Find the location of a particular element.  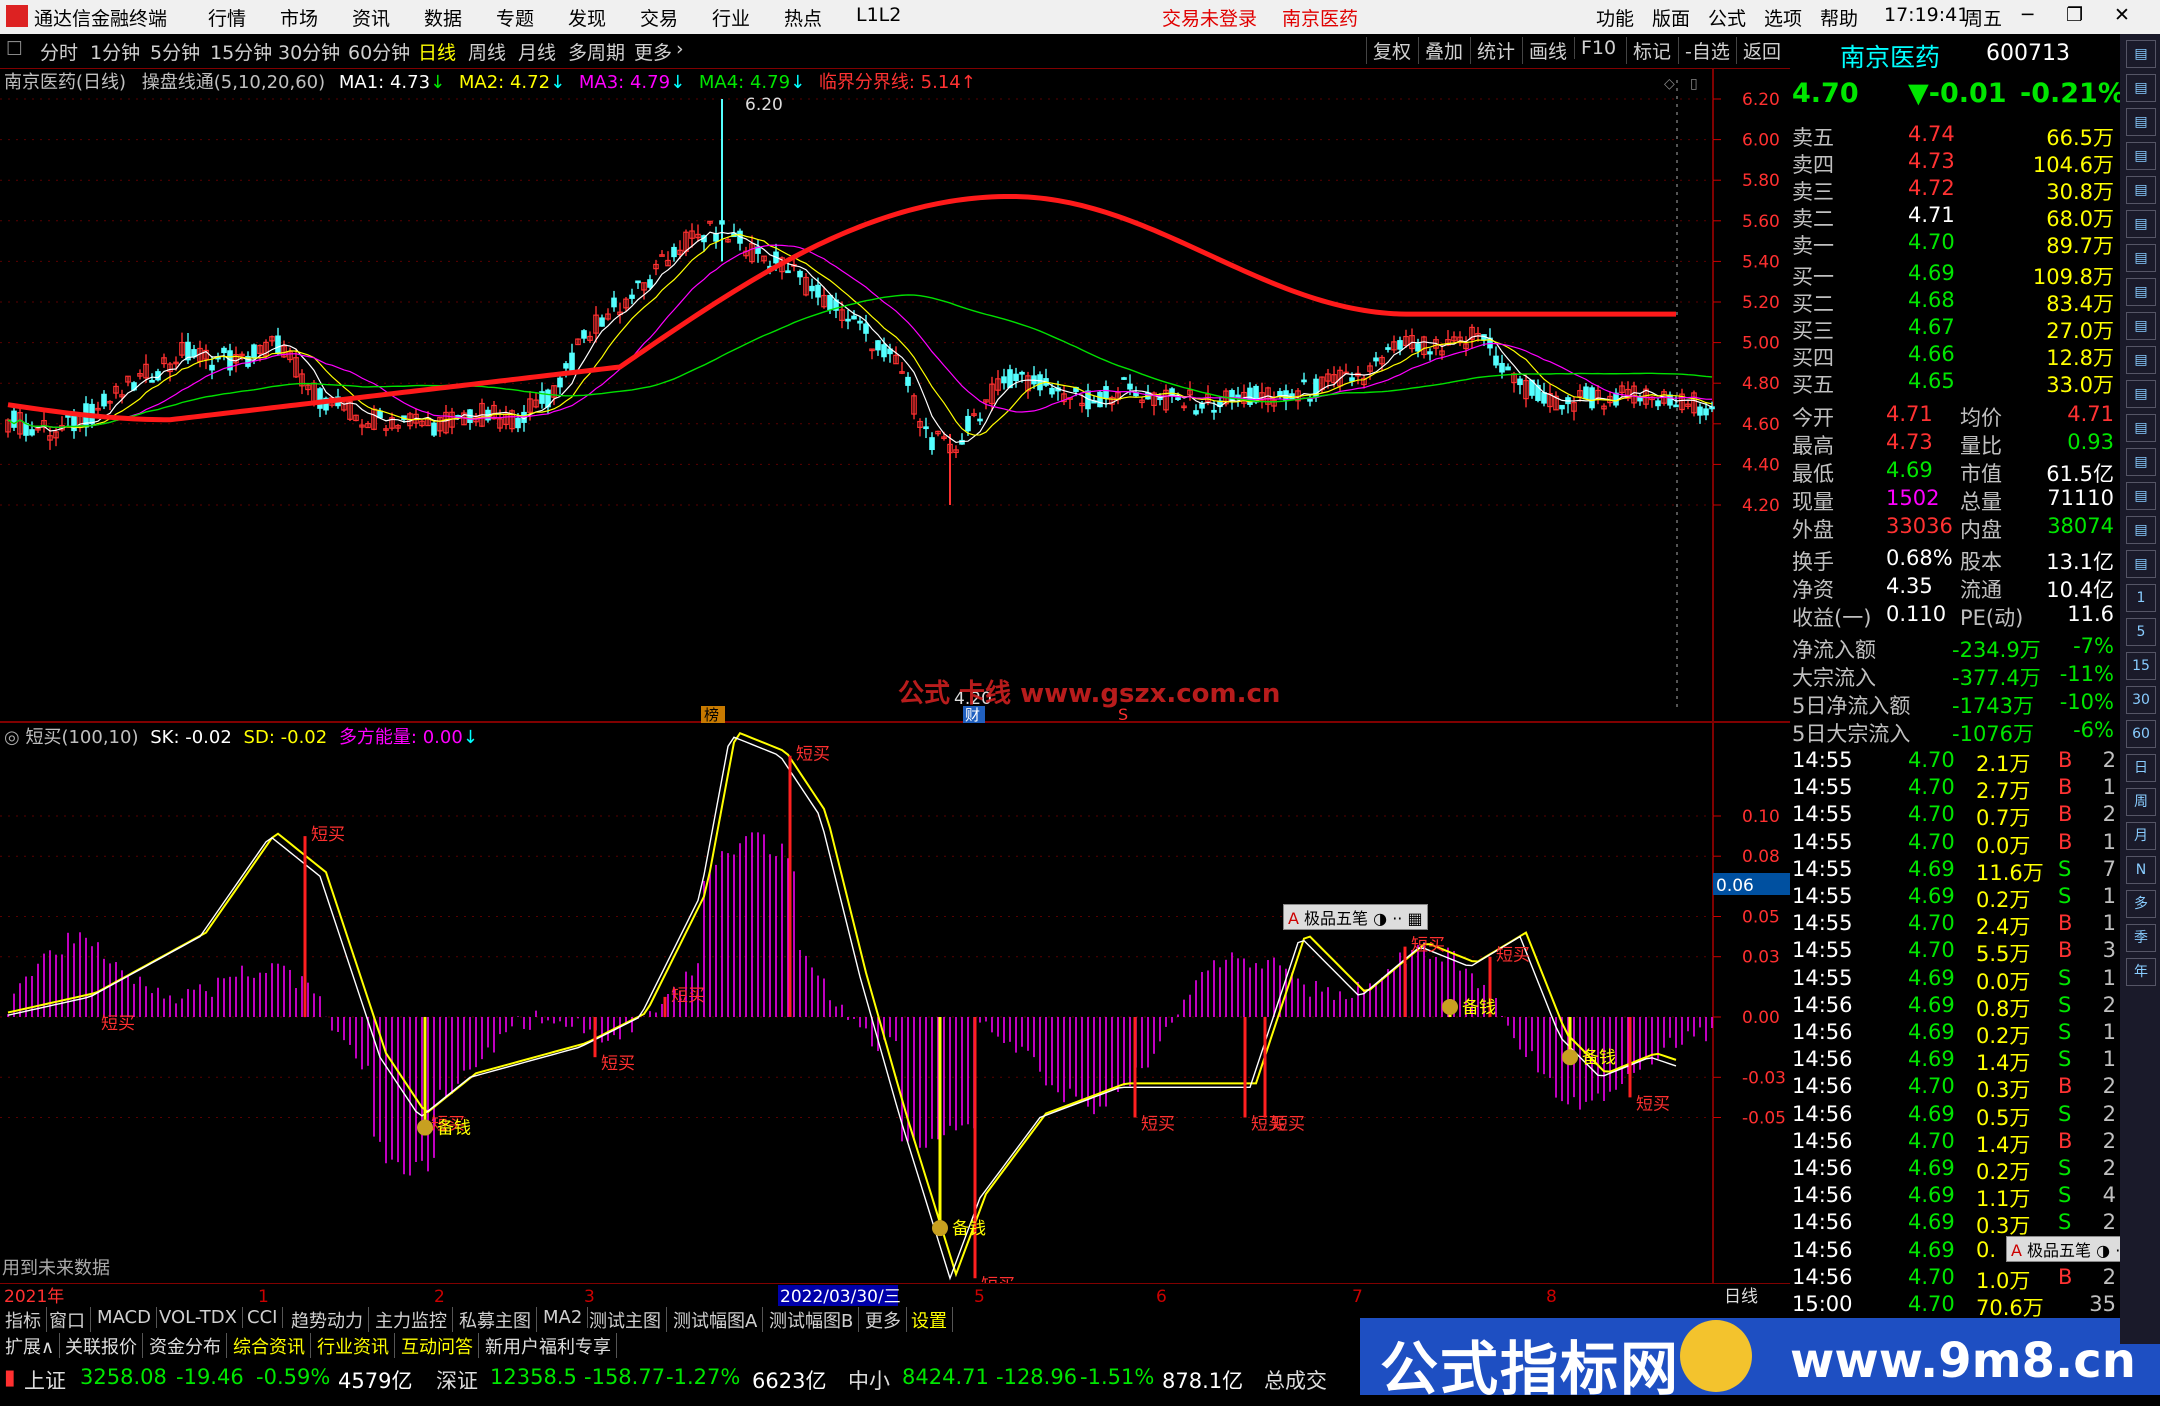

tab-period-15min: 15分钟 is located at coordinates (241, 51).